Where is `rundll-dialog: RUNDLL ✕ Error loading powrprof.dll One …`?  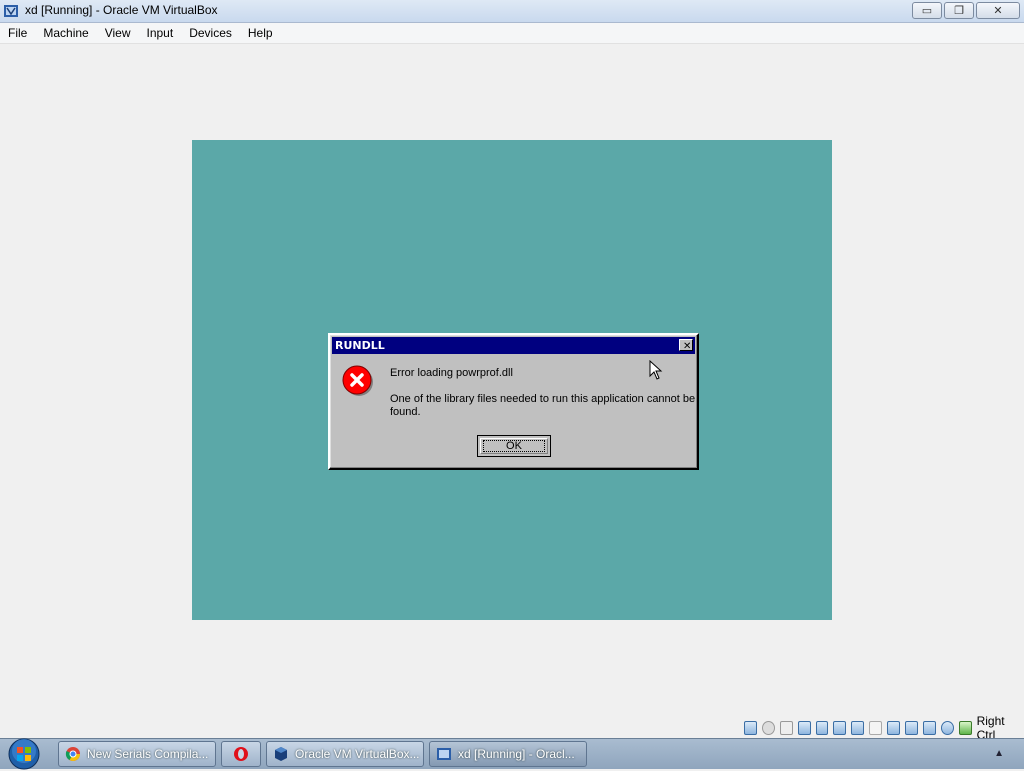
rundll-dialog: RUNDLL ✕ Error loading powrprof.dll One … is located at coordinates (513, 401).